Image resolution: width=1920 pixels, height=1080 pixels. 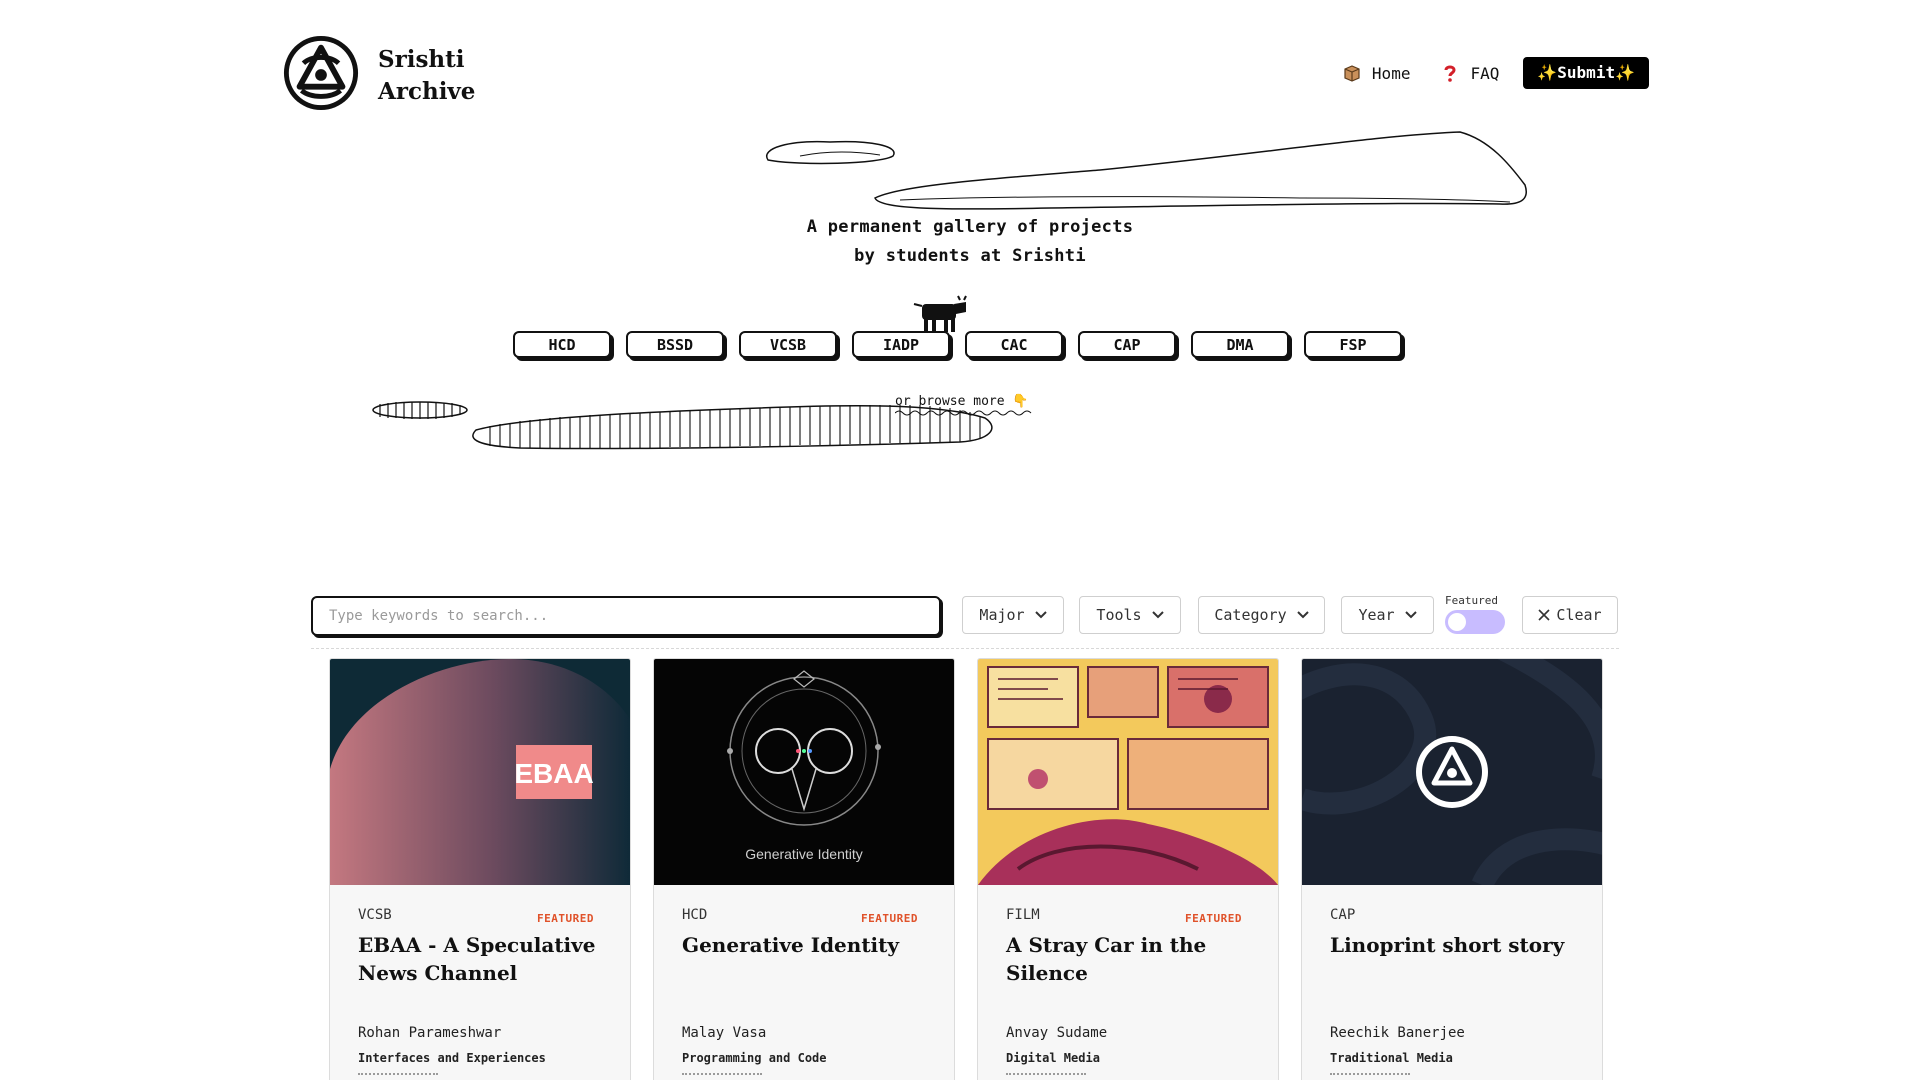 I want to click on tagline-line-1: A permanent gallery of projects, so click(x=970, y=227).